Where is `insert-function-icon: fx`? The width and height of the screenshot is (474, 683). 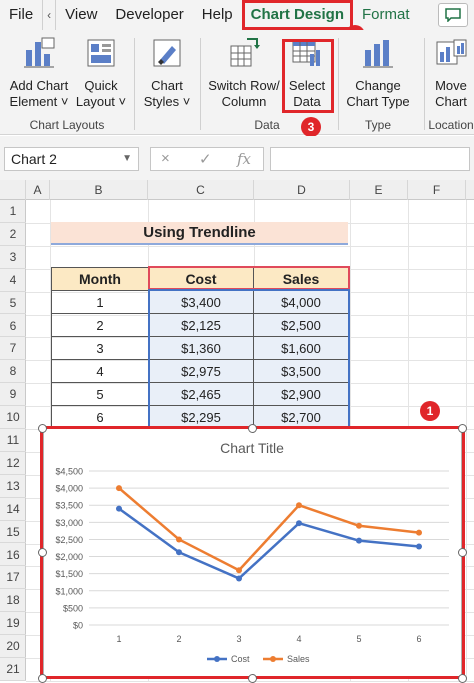 insert-function-icon: fx is located at coordinates (244, 159).